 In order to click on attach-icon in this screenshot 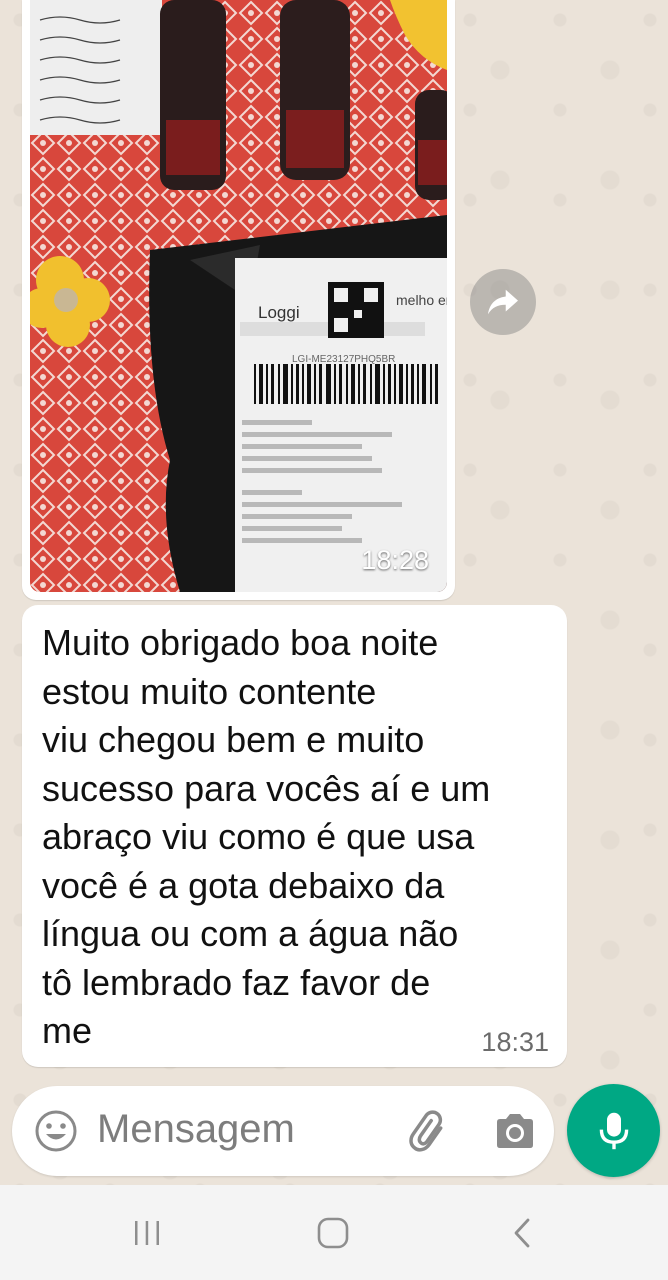, I will do `click(430, 1131)`.